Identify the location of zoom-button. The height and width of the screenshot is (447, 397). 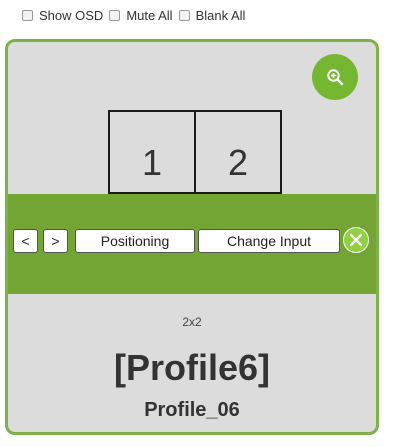
(335, 77).